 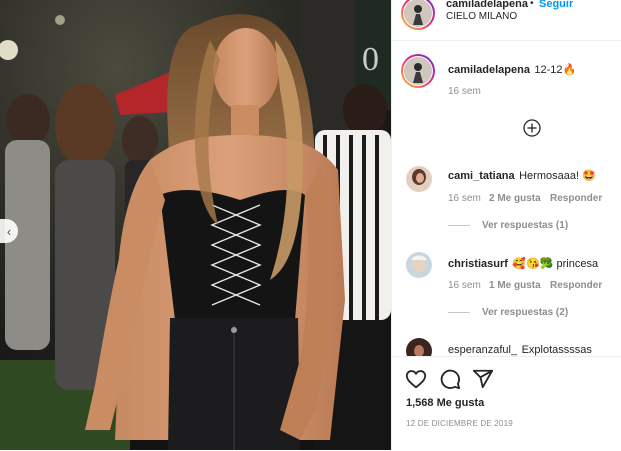 I want to click on view-replies-label: Ver respuestas (2), so click(x=525, y=312).